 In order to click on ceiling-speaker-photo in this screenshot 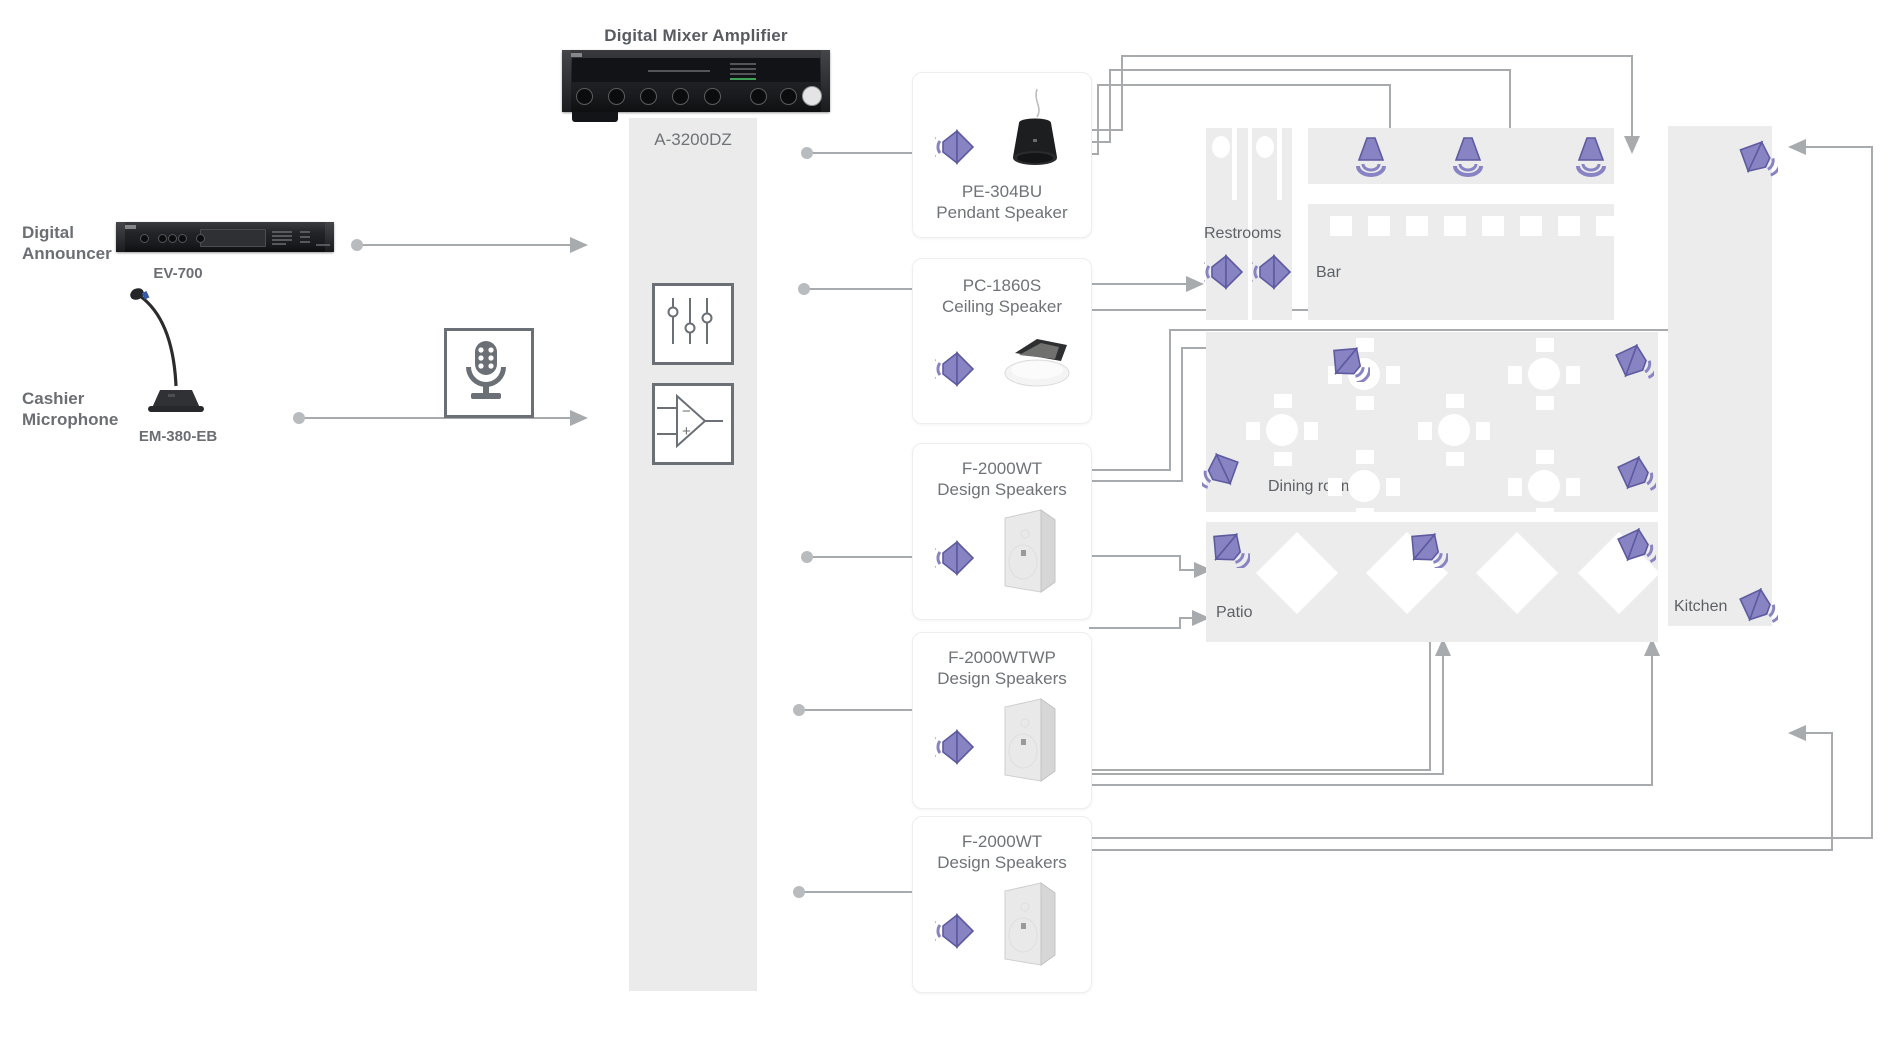, I will do `click(1039, 368)`.